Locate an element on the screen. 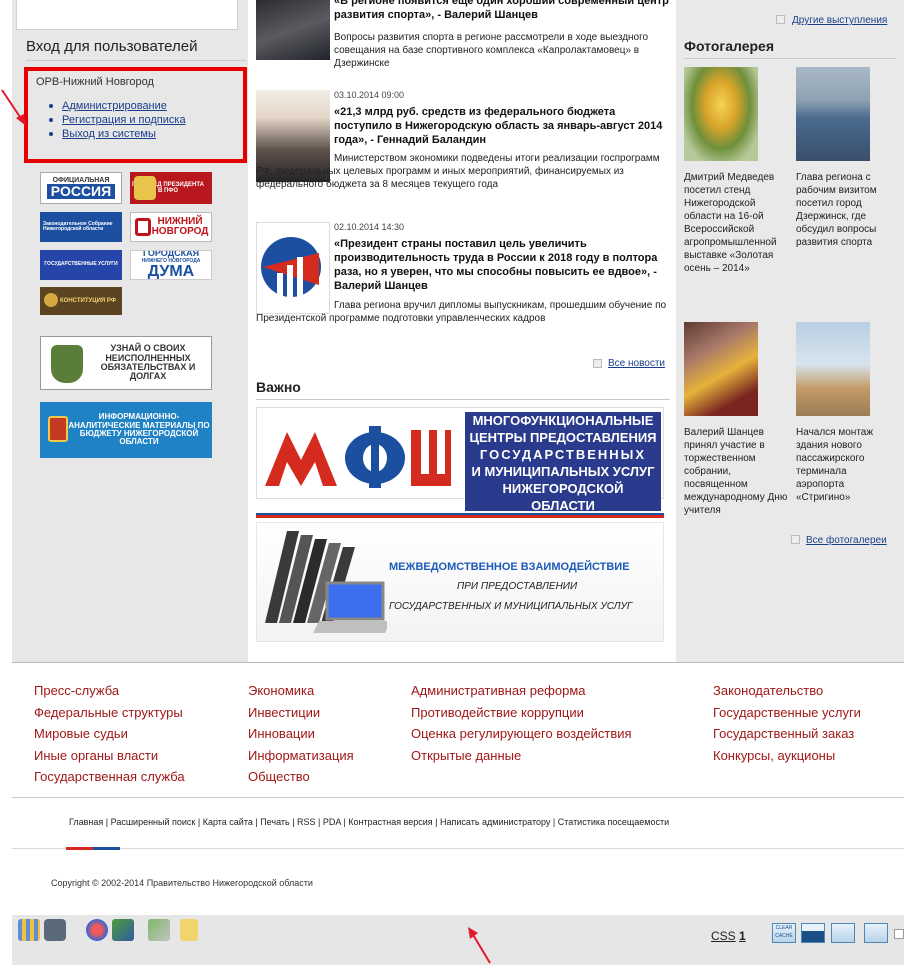  other-speeches-link: Другие выступления is located at coordinates (839, 20).